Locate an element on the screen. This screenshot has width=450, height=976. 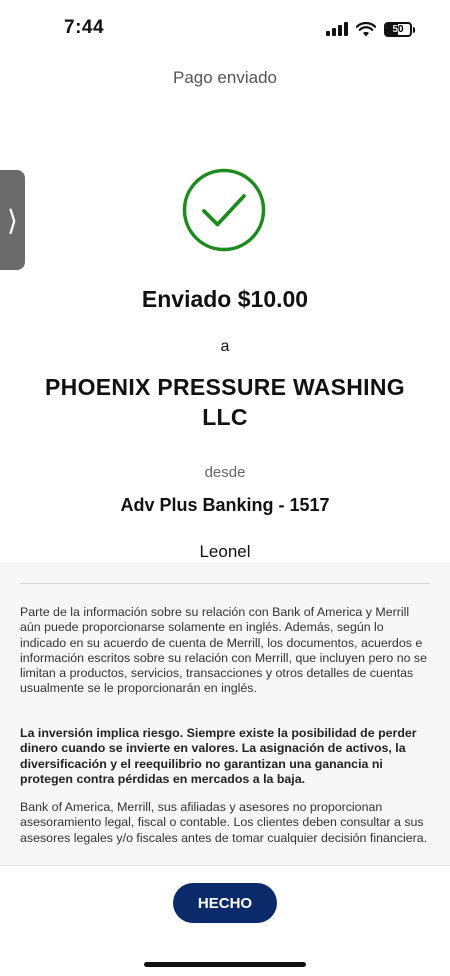
page-title: Pago enviado is located at coordinates (225, 77).